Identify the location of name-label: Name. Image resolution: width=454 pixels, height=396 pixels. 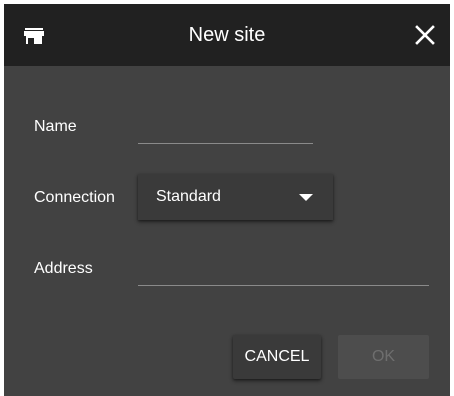
(55, 126).